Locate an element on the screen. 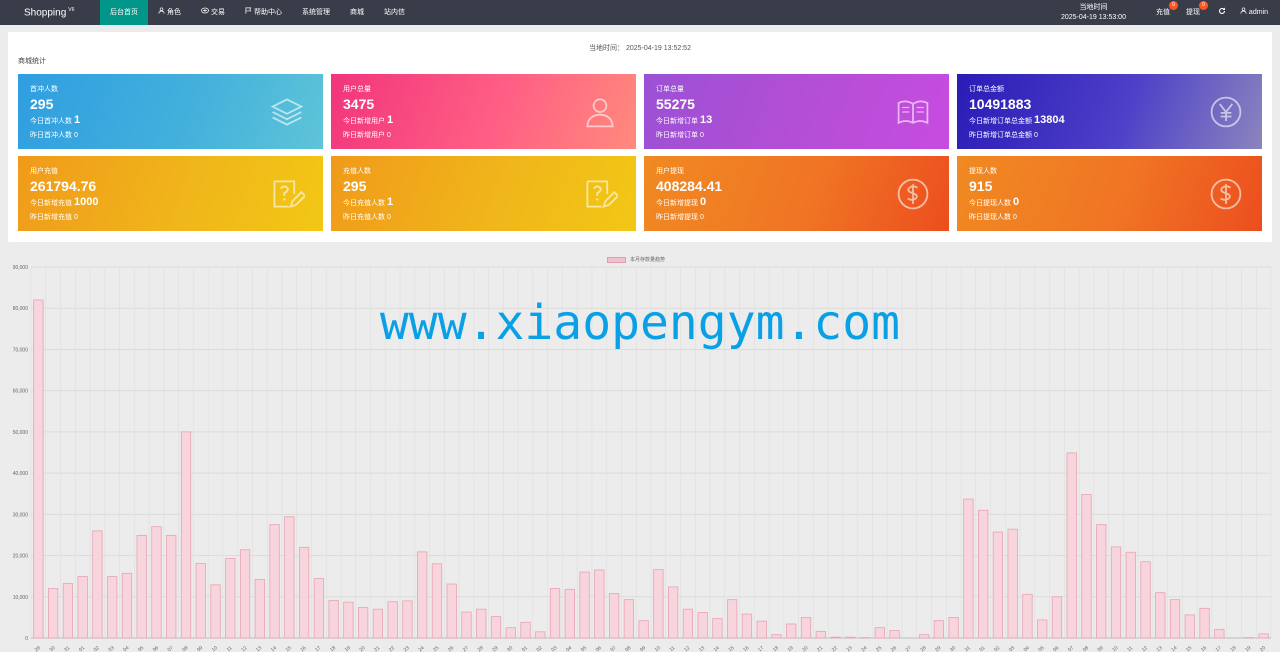 This screenshot has width=1280, height=652. flag-icon is located at coordinates (248, 11).